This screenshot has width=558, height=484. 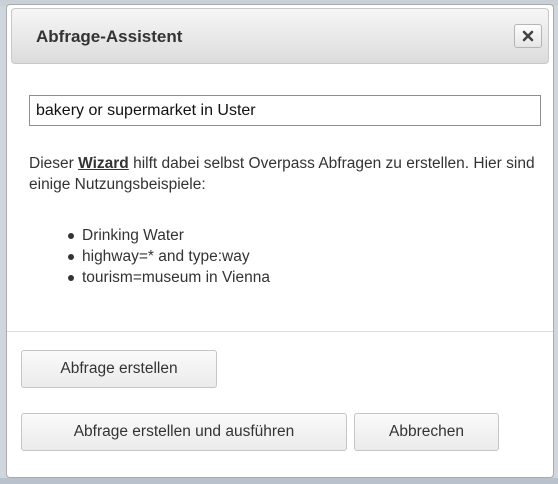 I want to click on list-item: Drinking Water, so click(x=169, y=235).